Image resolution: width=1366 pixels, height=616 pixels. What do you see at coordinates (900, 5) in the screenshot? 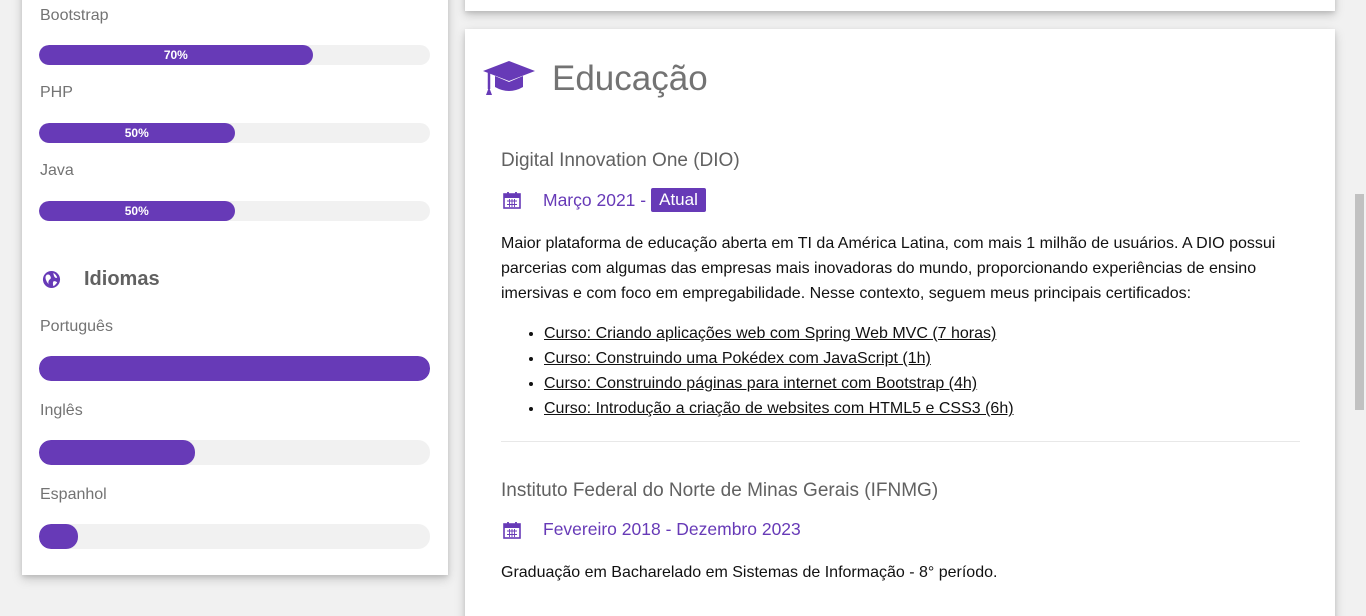
I see `previous-section-card` at bounding box center [900, 5].